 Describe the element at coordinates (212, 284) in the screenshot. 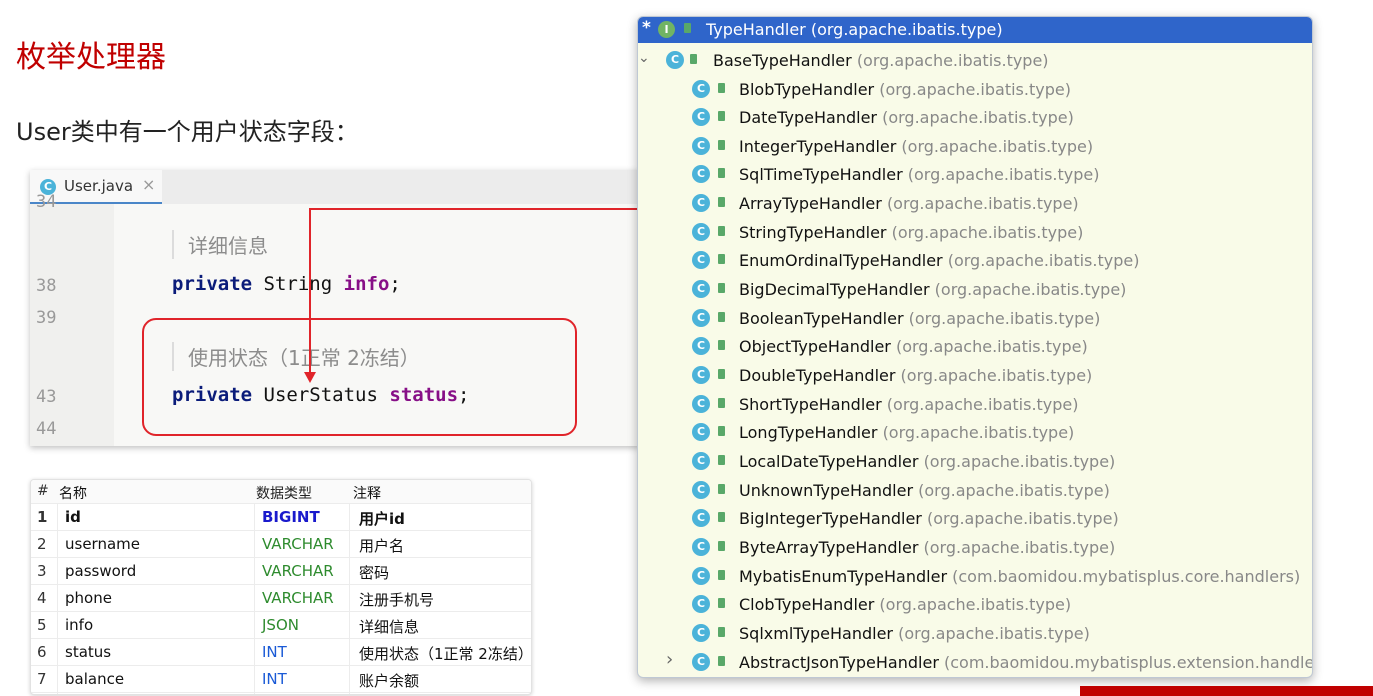

I see `keyword: private` at that location.